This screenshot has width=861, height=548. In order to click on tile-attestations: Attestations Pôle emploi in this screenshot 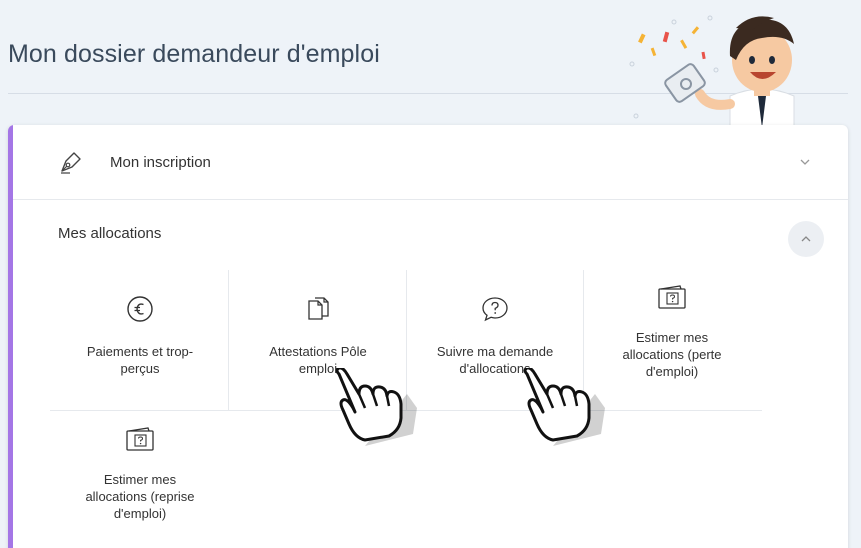, I will do `click(318, 336)`.